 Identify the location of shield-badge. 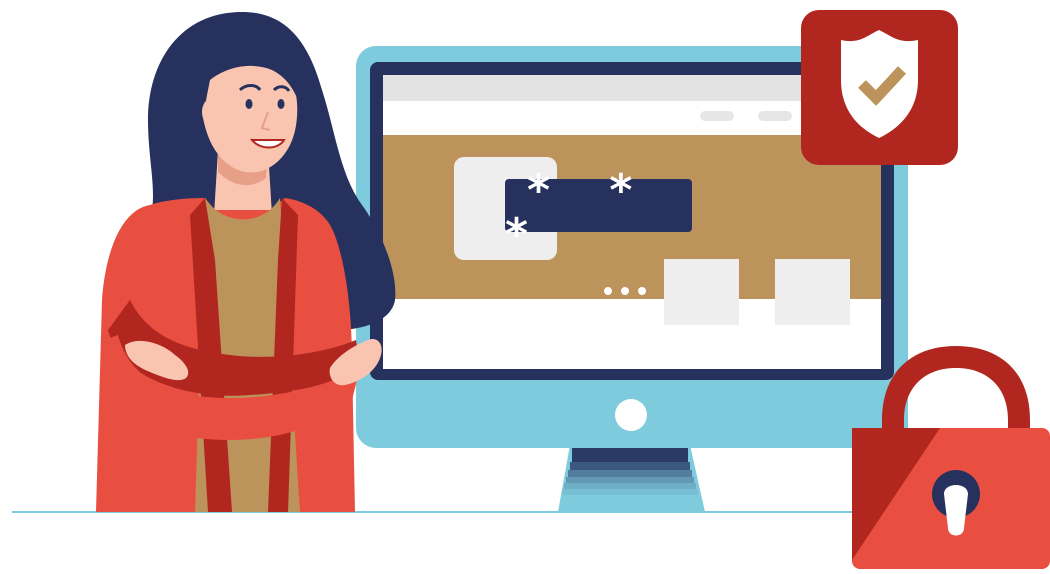
(879, 87).